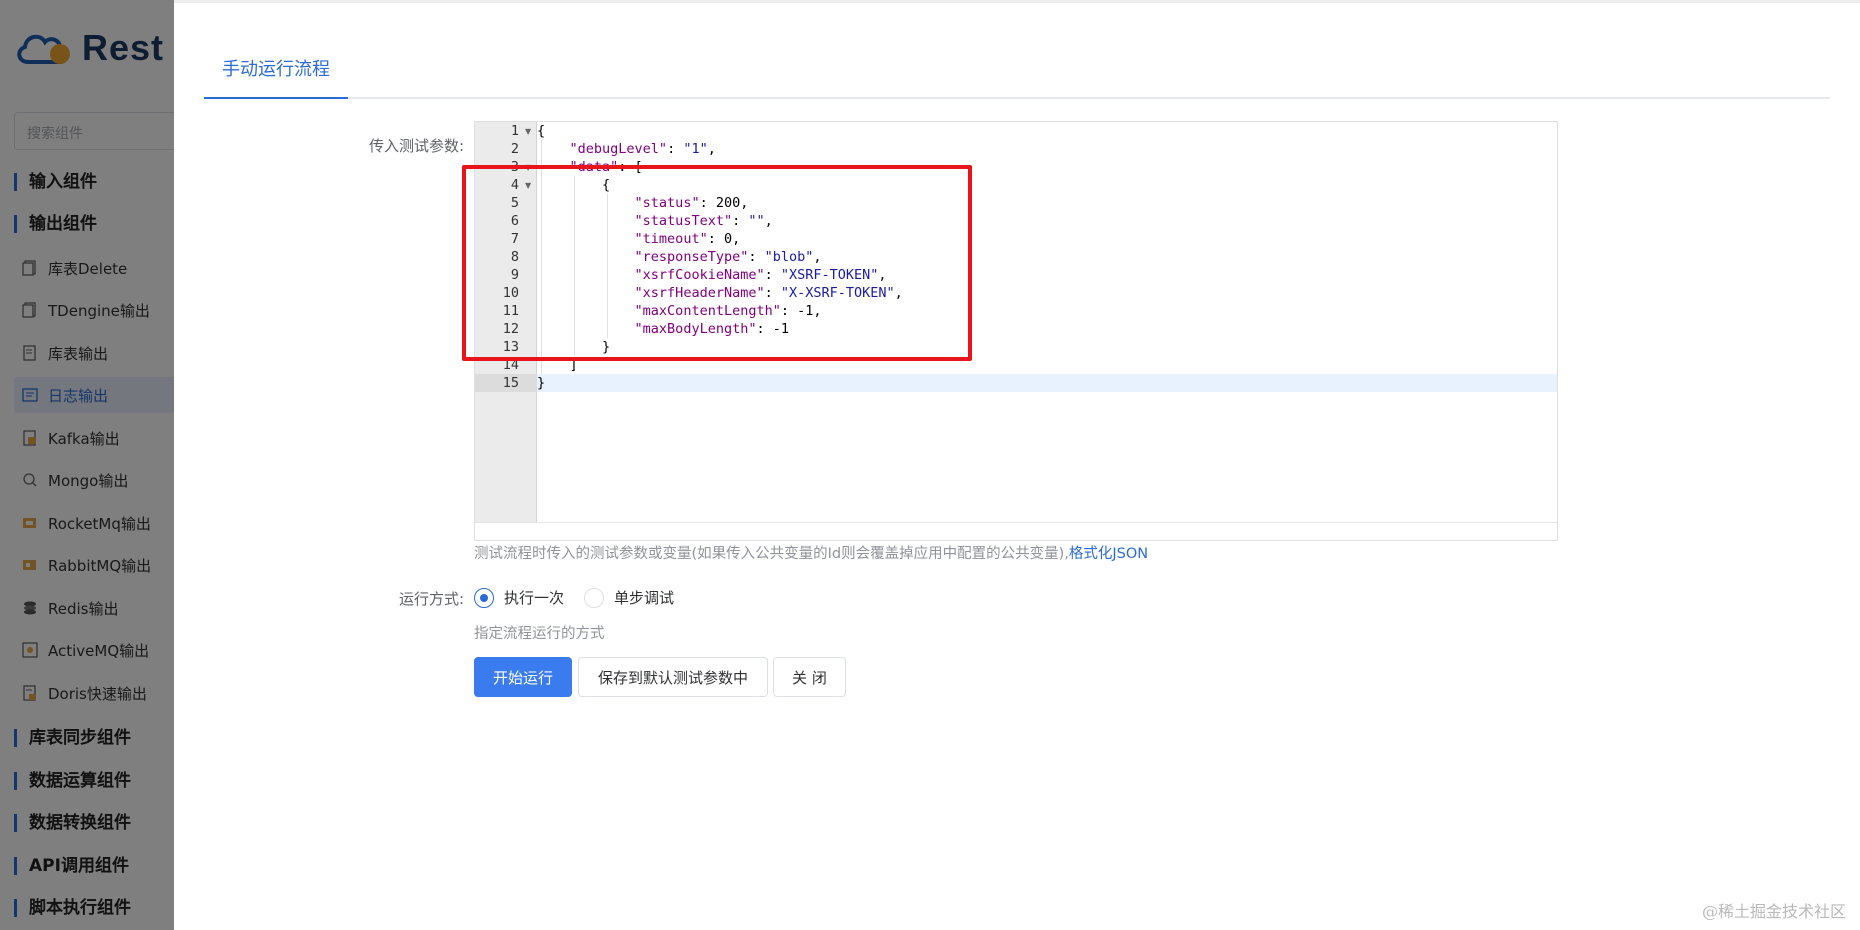  I want to click on code-line: {, so click(541, 131).